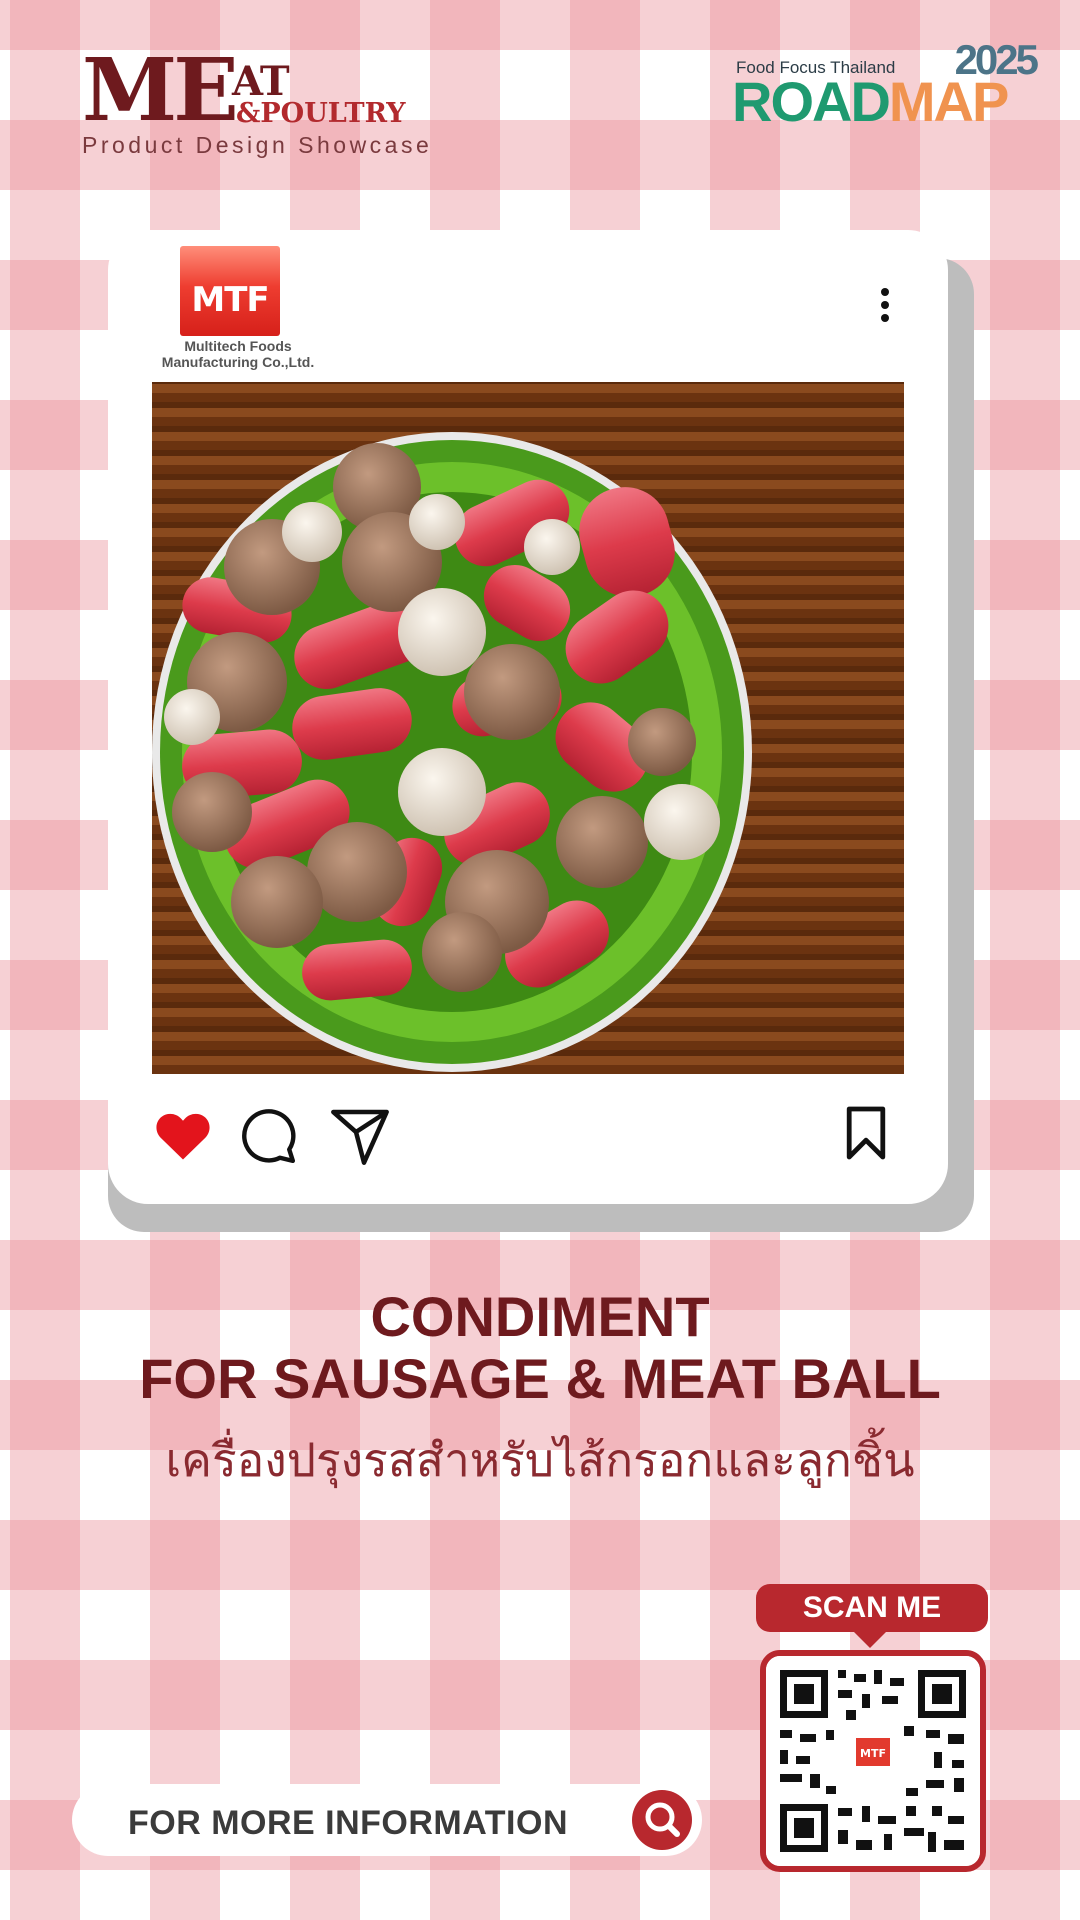 This screenshot has height=1920, width=1080. What do you see at coordinates (160, 90) in the screenshot?
I see `brand-me: ME` at bounding box center [160, 90].